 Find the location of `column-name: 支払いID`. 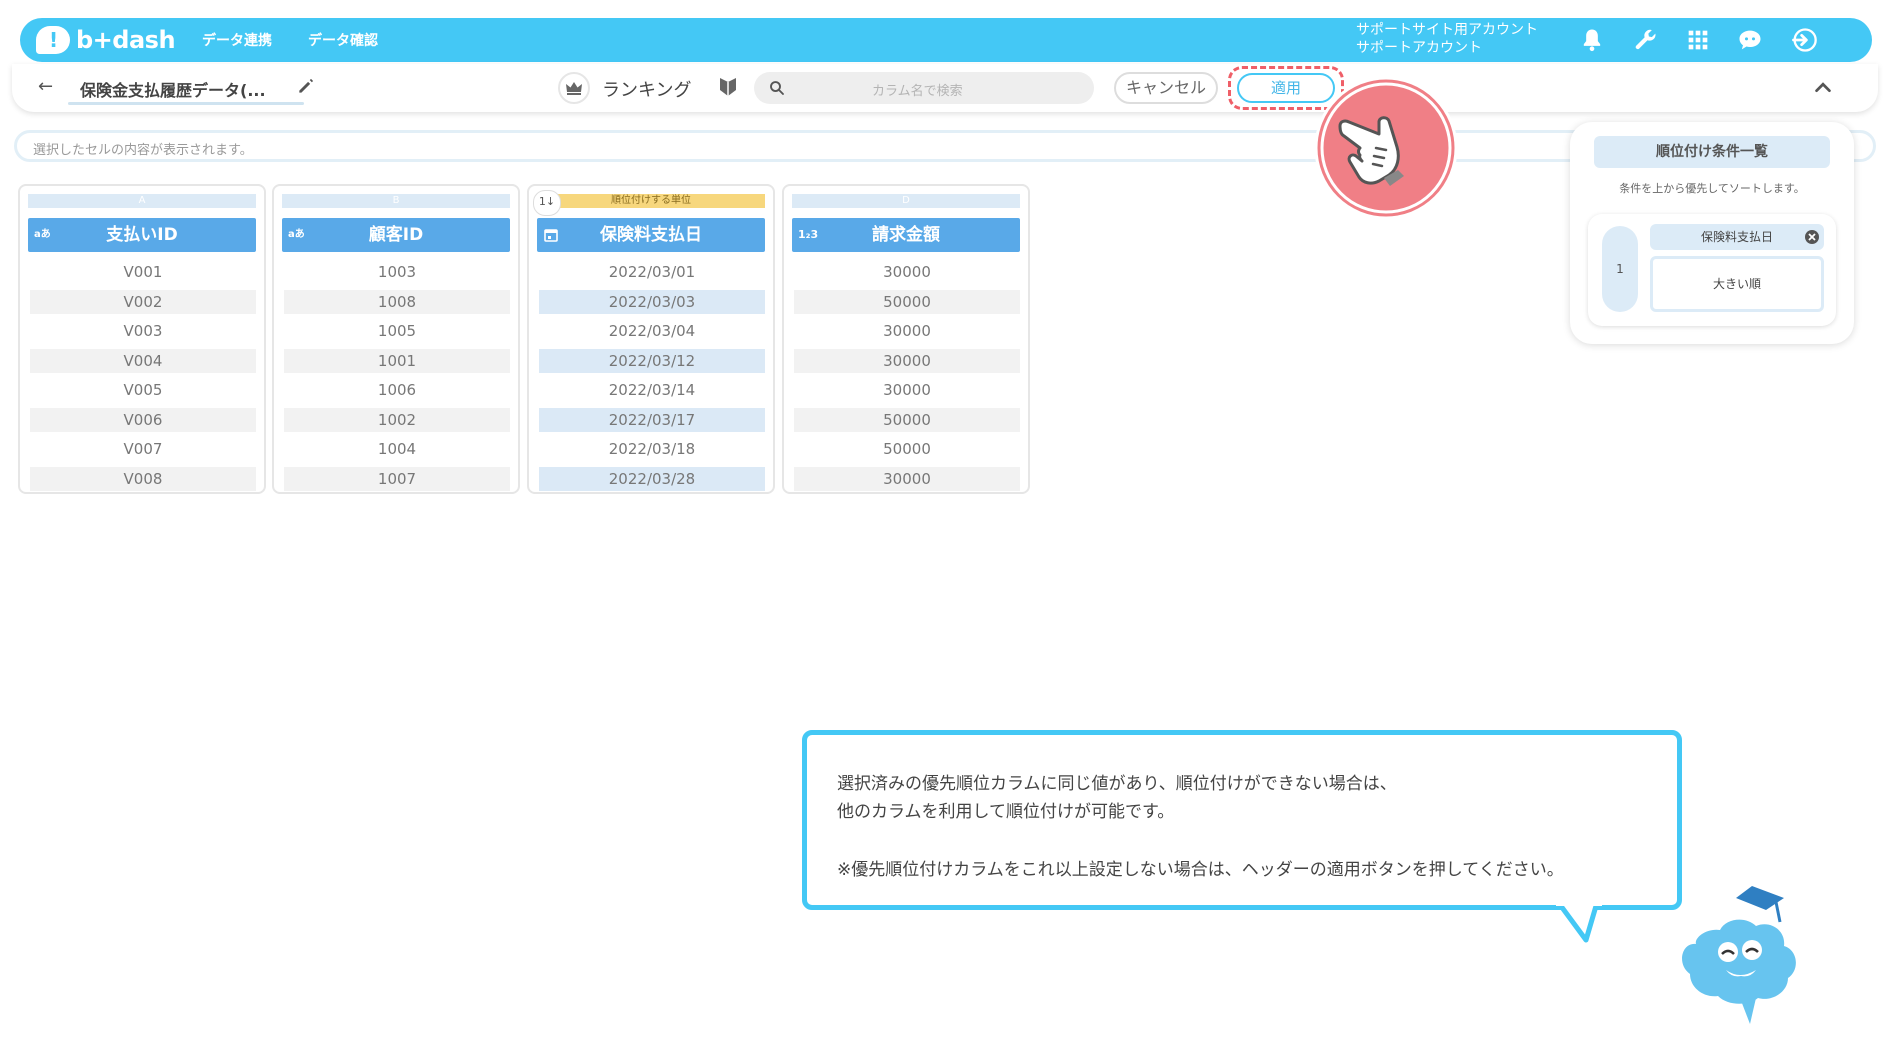

column-name: 支払いID is located at coordinates (142, 235).